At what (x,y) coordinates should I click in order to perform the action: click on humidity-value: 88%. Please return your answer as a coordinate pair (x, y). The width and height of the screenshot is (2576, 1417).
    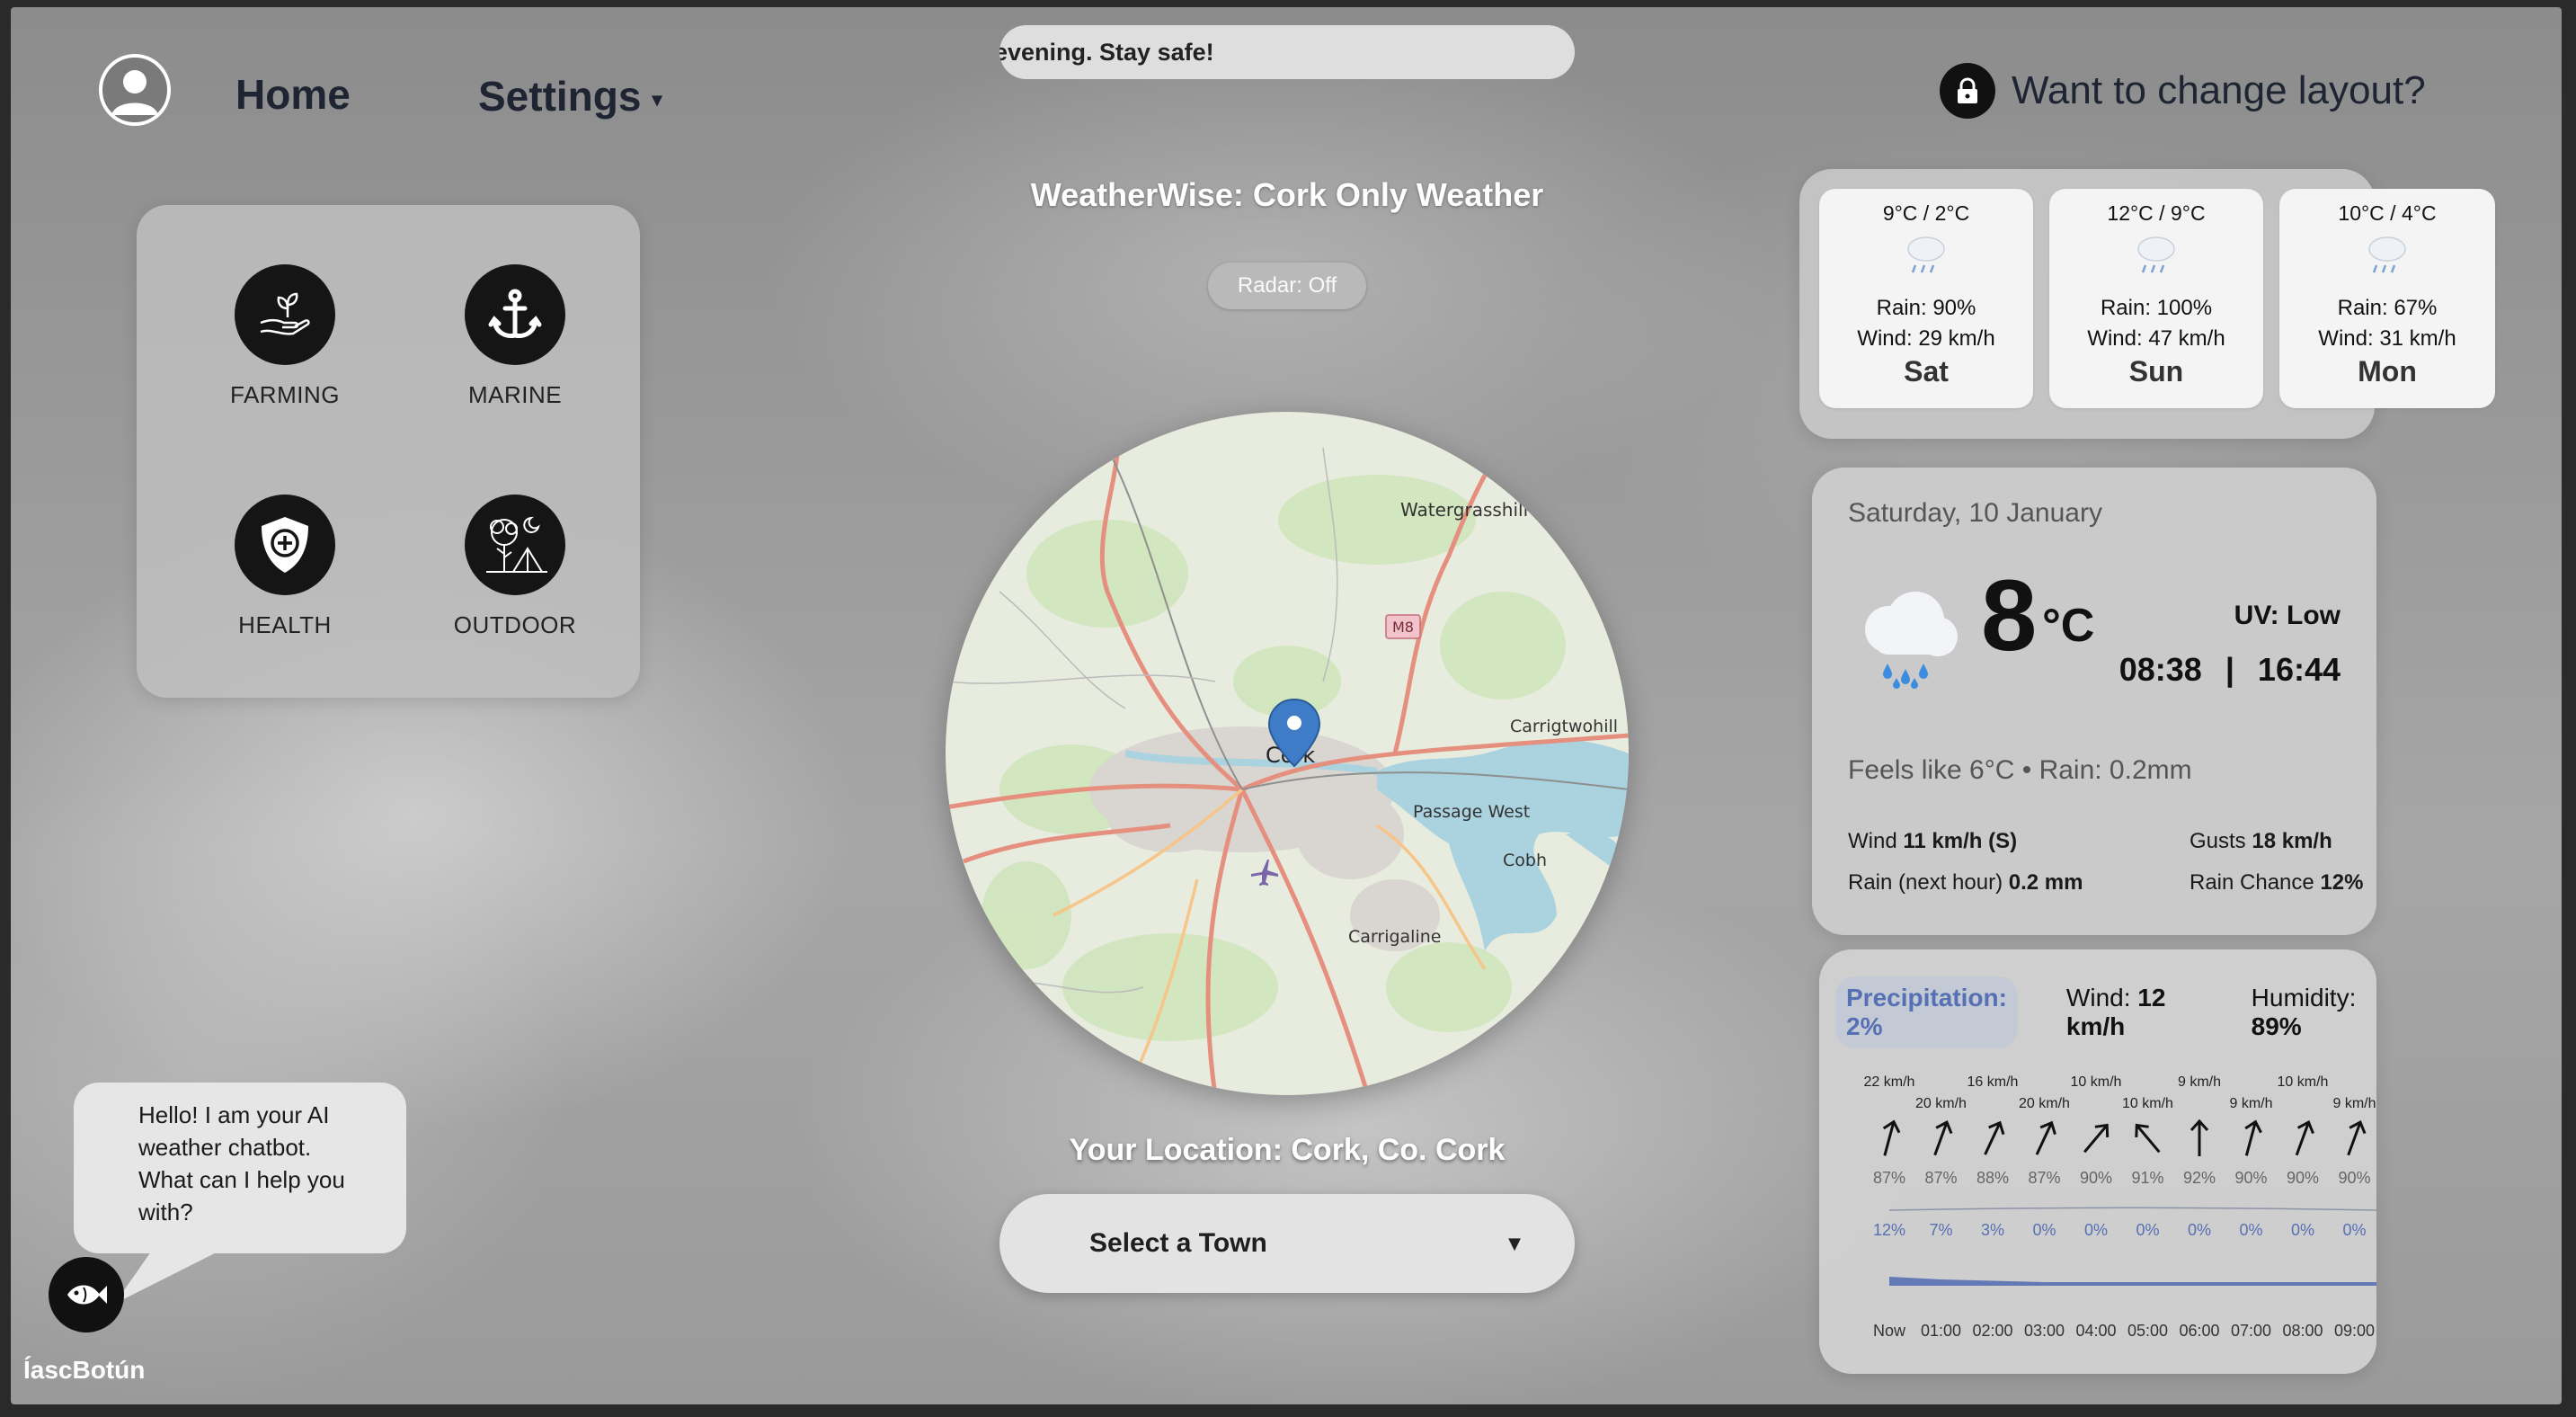
    Looking at the image, I should click on (1992, 1178).